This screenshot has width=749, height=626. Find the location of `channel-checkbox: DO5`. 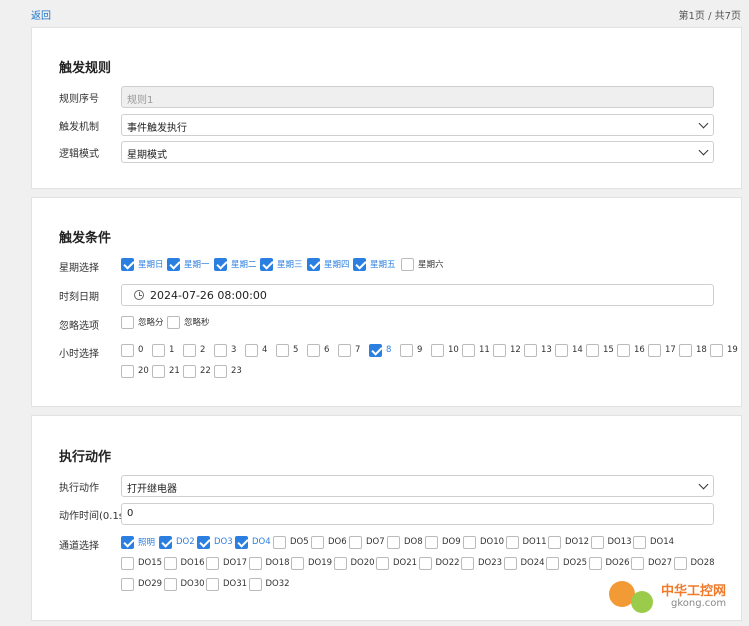

channel-checkbox: DO5 is located at coordinates (291, 542).